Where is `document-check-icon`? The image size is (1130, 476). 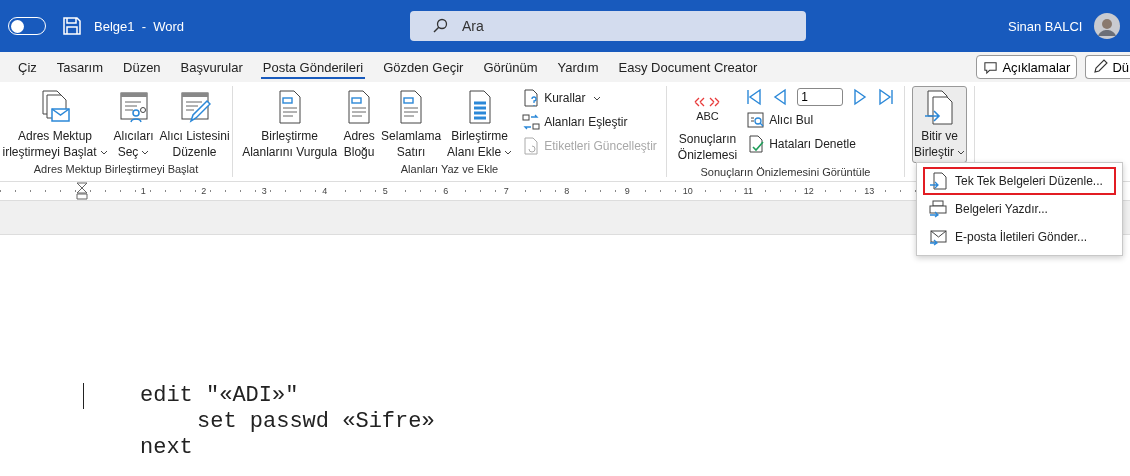
document-check-icon is located at coordinates (756, 144).